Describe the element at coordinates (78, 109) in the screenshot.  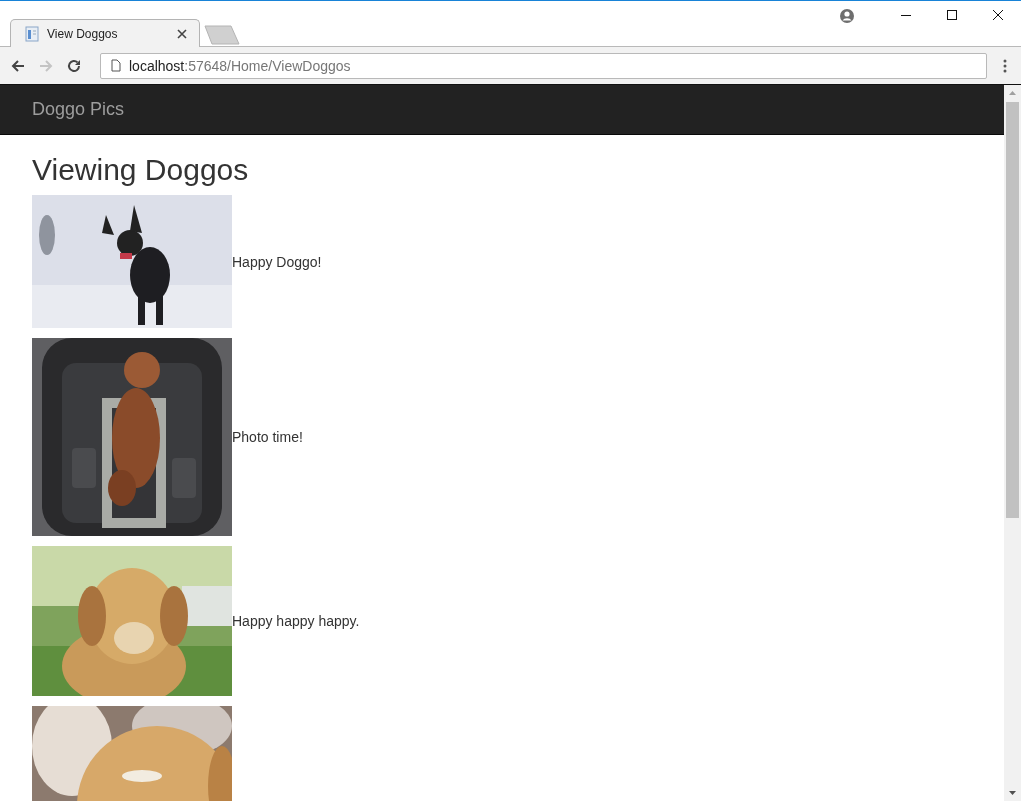
I see `brand-link: Doggo Pics` at that location.